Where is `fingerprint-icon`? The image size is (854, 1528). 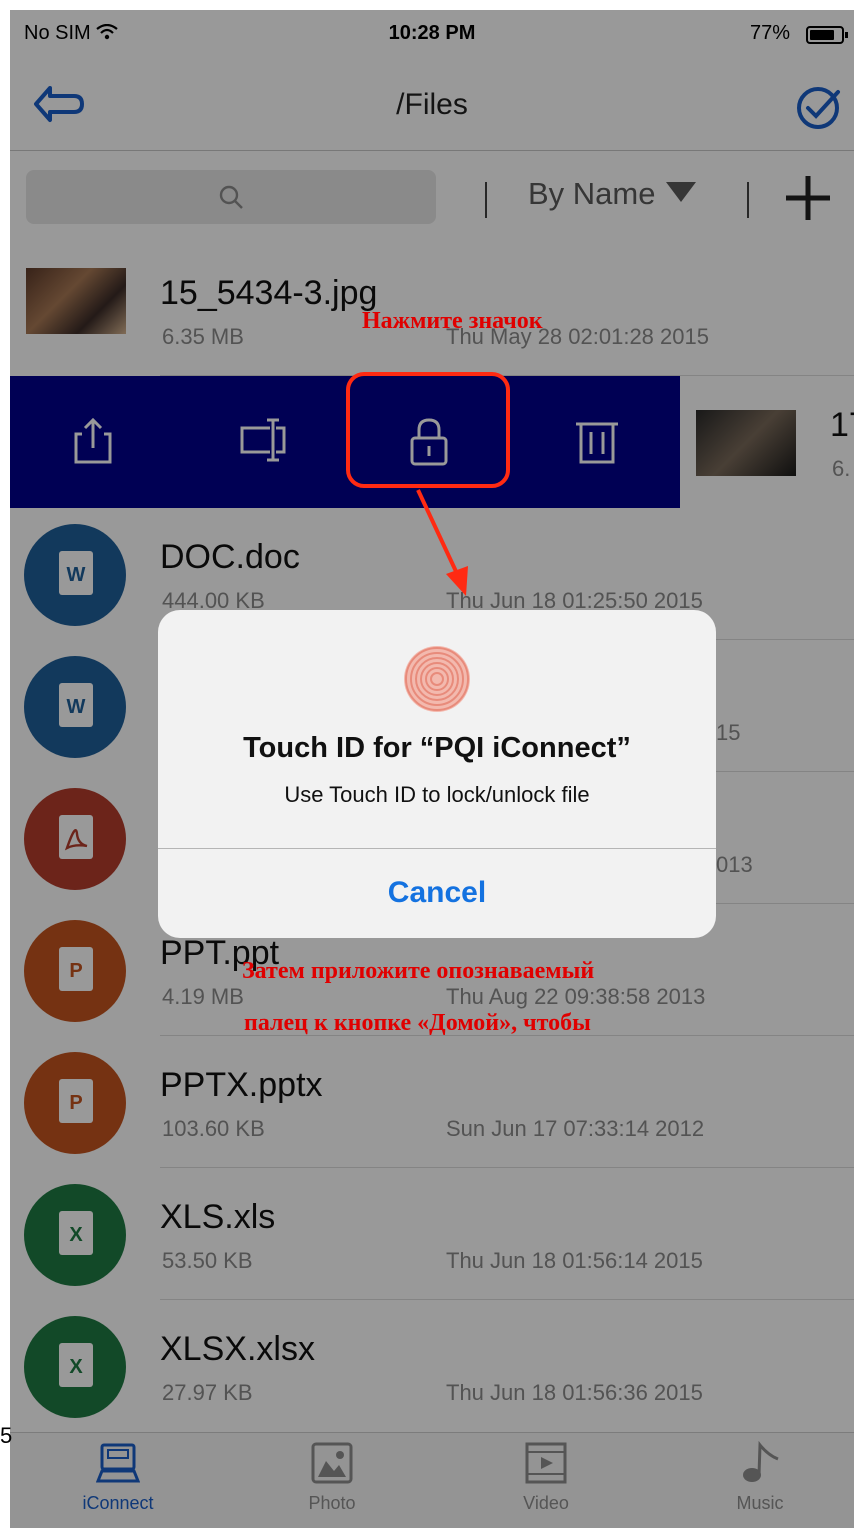
fingerprint-icon is located at coordinates (437, 679).